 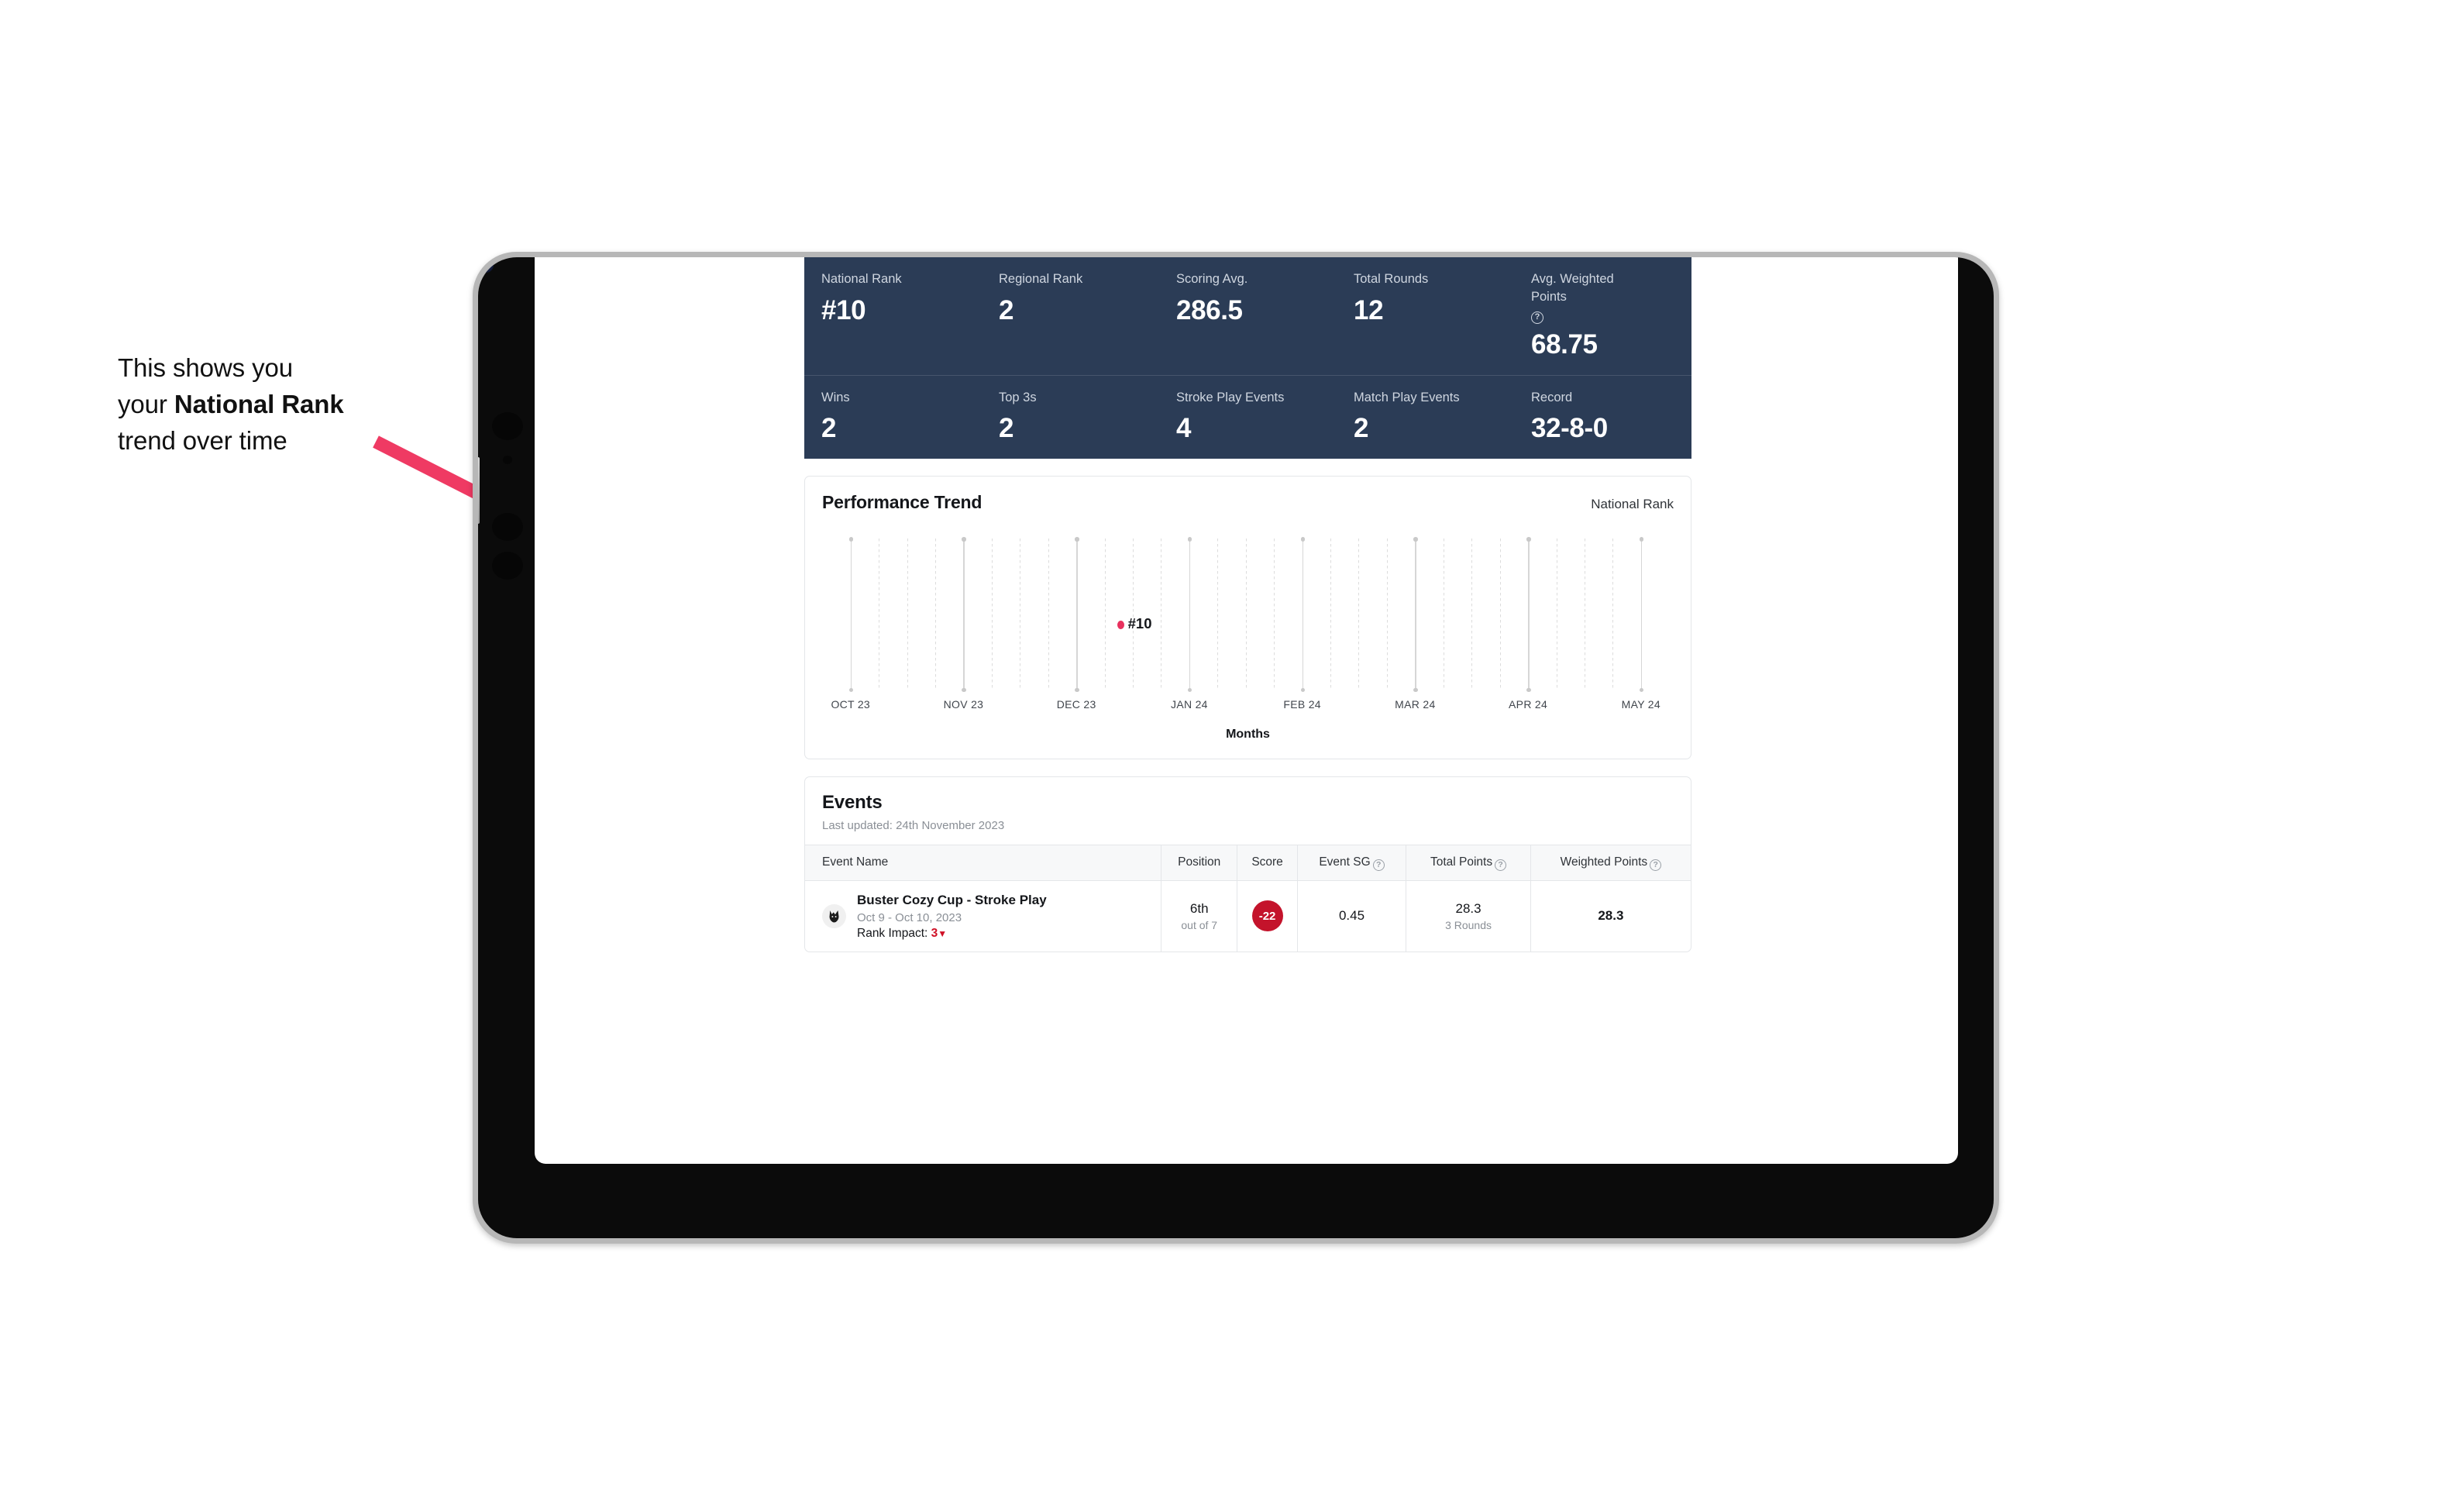 I want to click on annotation-line-2-emphasis: National Rank, so click(x=259, y=403).